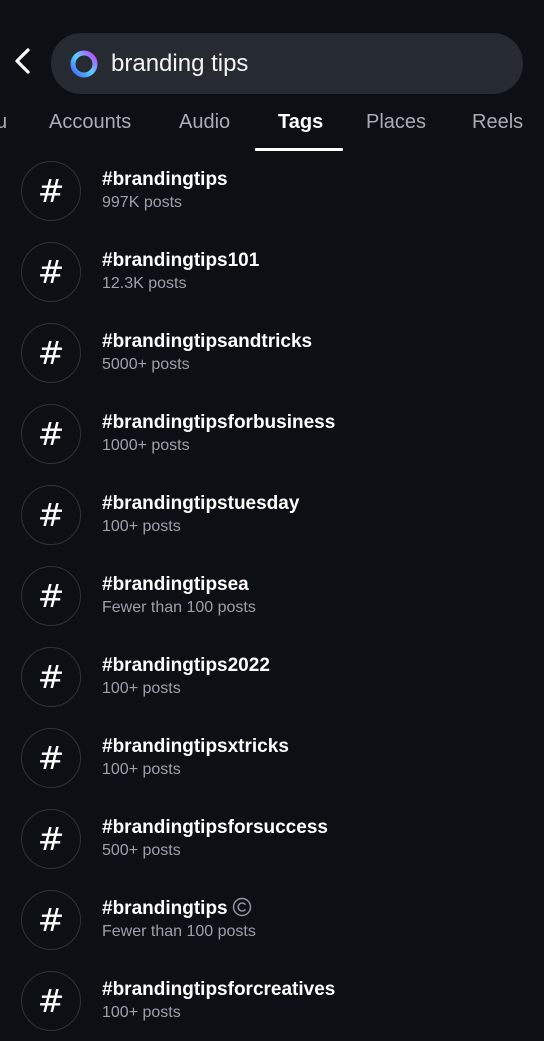 This screenshot has width=544, height=1041. I want to click on search-tabs: u Accounts Audio Tags Places Reels, so click(272, 126).